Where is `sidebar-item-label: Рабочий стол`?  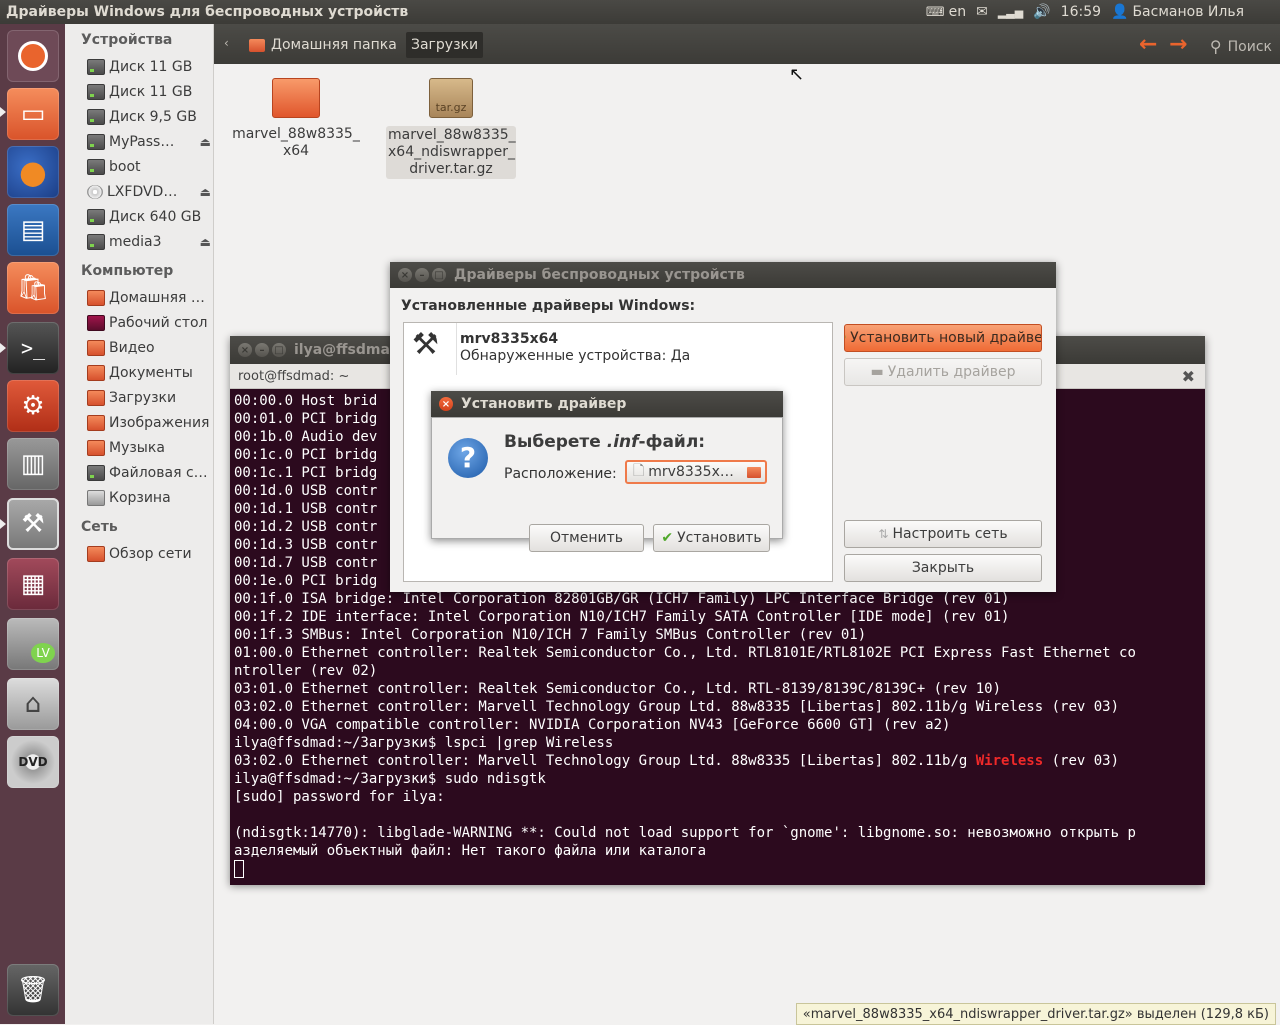 sidebar-item-label: Рабочий стол is located at coordinates (158, 323).